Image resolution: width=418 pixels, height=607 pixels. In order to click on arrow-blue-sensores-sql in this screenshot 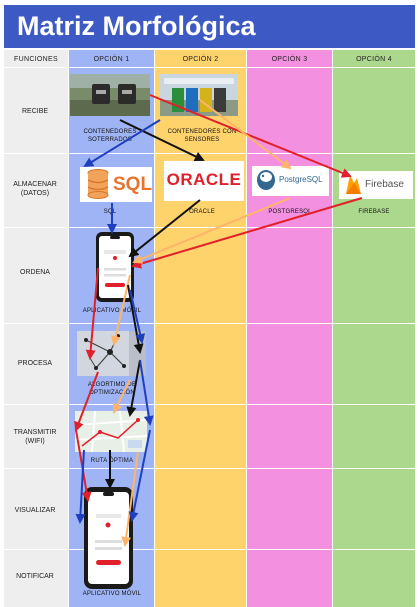, I will do `click(122, 143)`.